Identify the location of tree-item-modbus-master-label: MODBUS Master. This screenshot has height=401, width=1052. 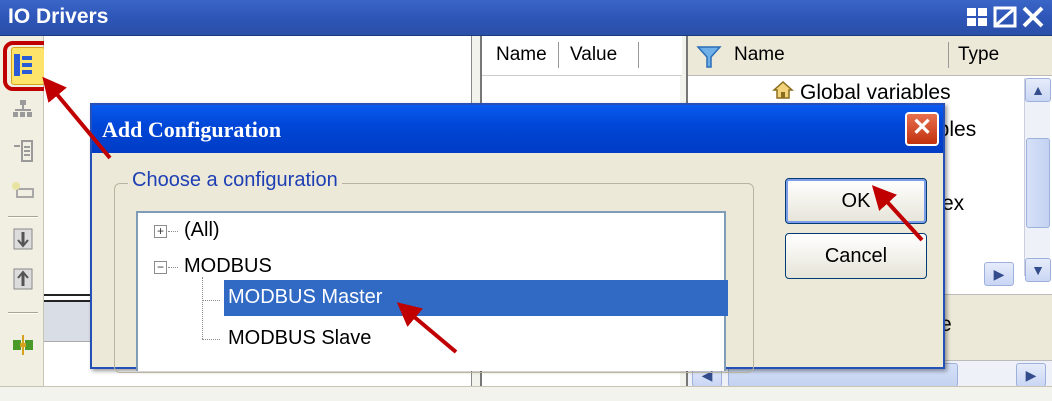
(305, 297).